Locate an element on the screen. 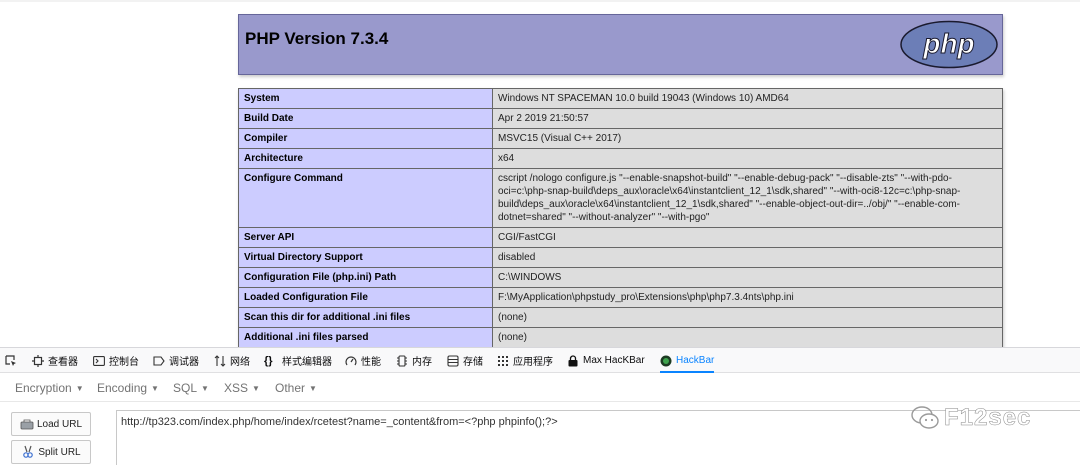 This screenshot has width=1080, height=465. table-row: Additional .ini files parsed (none) is located at coordinates (620, 337).